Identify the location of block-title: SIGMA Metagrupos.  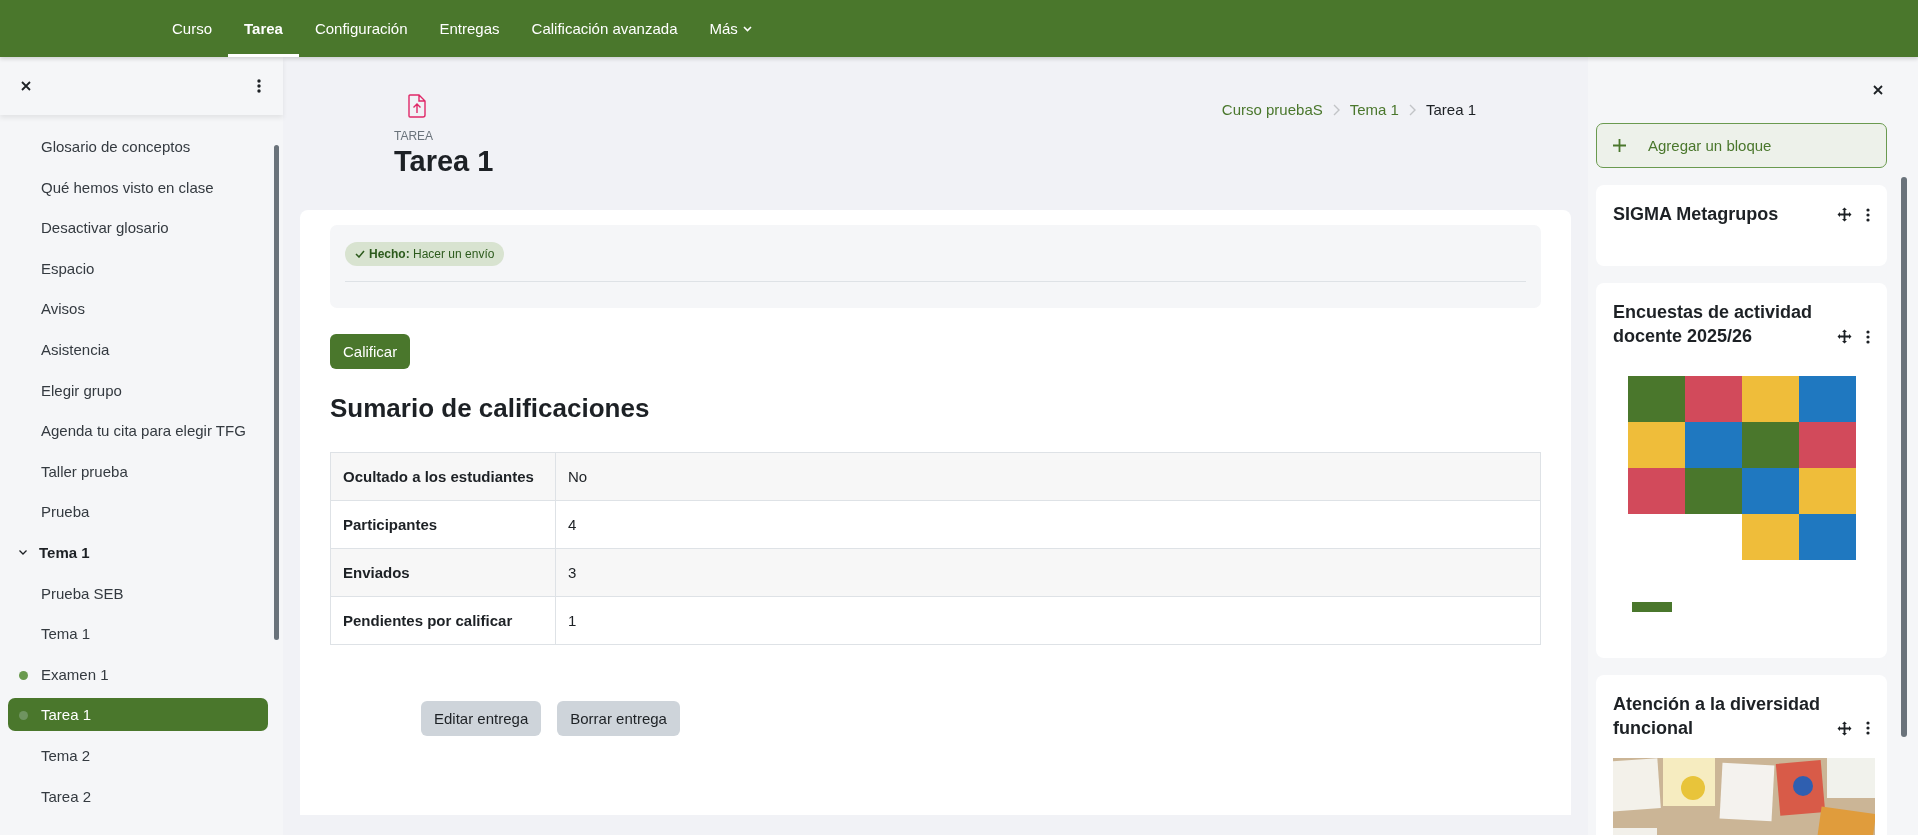
(1696, 214).